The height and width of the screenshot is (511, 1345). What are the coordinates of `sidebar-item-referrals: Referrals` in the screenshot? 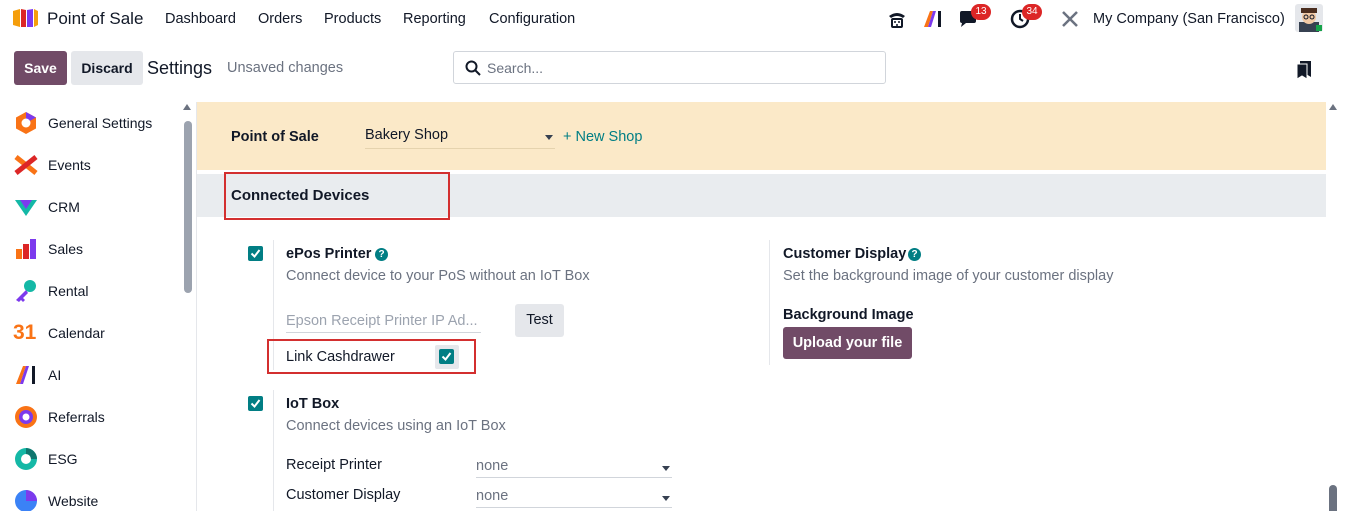 It's located at (90, 417).